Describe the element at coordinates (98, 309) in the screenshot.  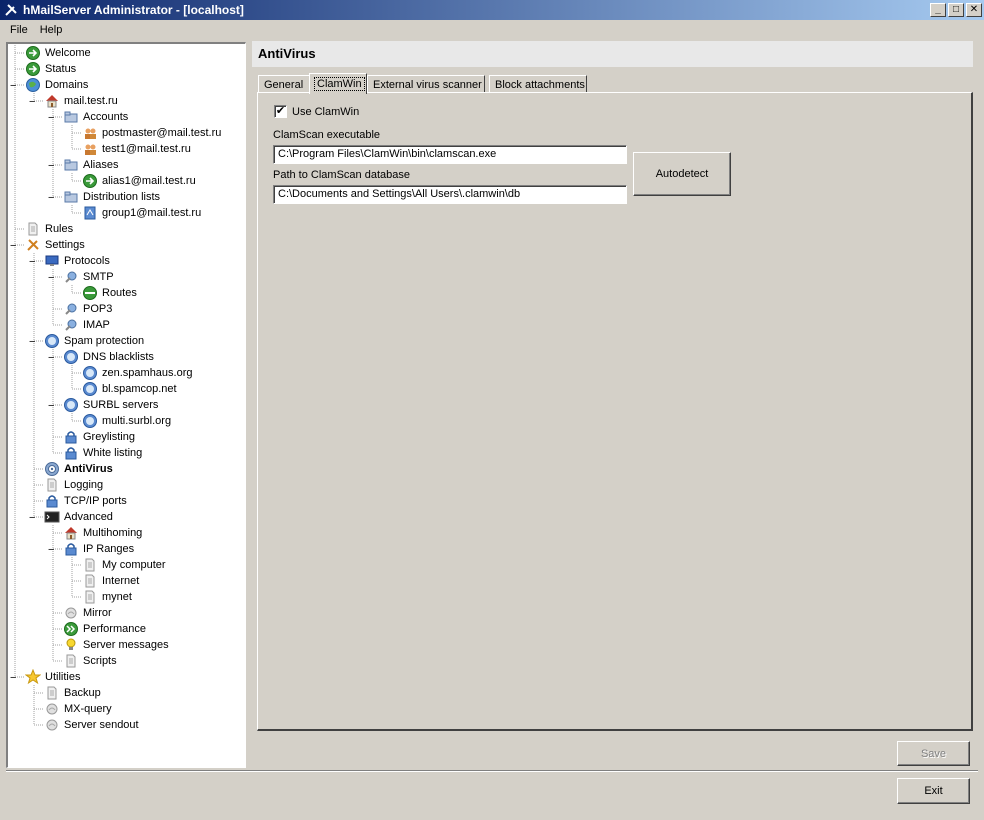
I see `tree-item-label: POP3` at that location.